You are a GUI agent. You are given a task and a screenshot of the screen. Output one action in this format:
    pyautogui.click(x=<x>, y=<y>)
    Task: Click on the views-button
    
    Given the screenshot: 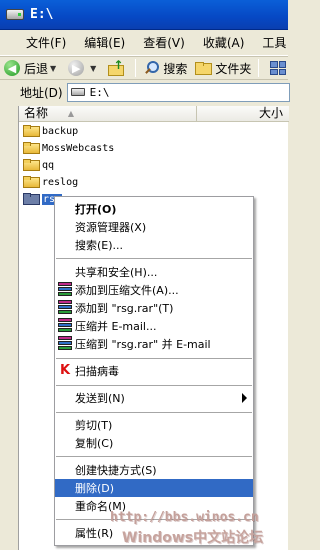 What is the action you would take?
    pyautogui.click(x=275, y=68)
    